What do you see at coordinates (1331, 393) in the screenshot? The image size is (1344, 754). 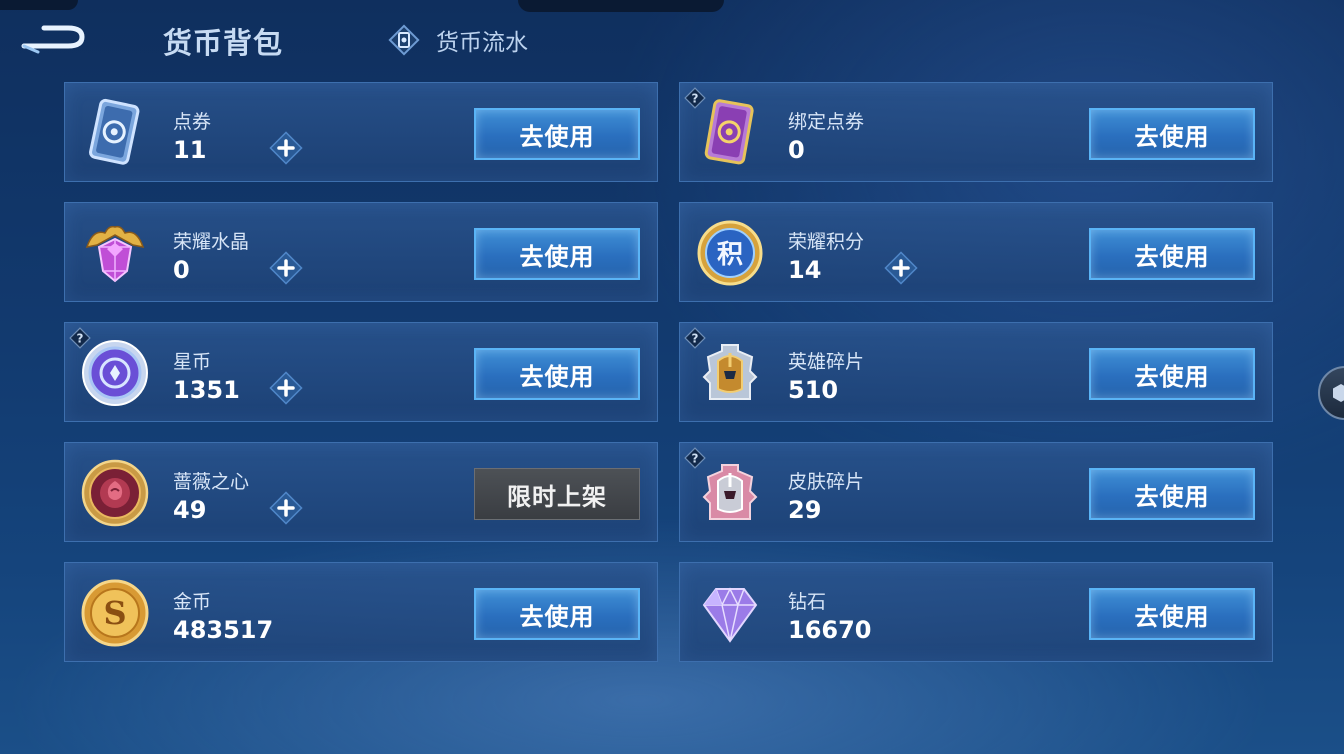 I see `side-drawer-handle` at bounding box center [1331, 393].